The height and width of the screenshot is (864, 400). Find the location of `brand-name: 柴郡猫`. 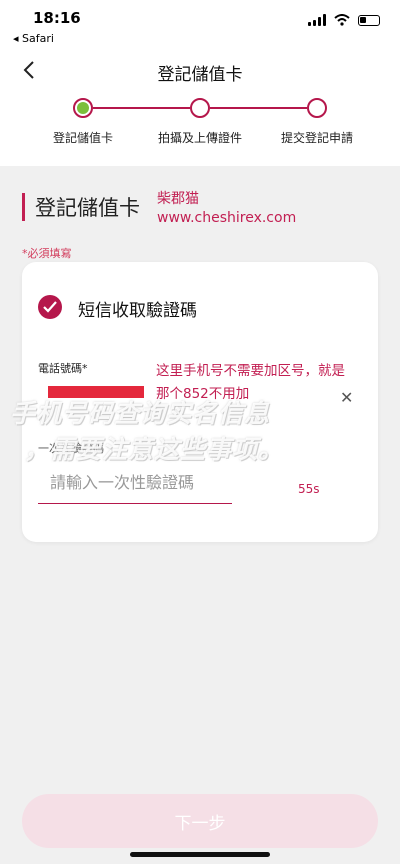

brand-name: 柴郡猫 is located at coordinates (178, 199).